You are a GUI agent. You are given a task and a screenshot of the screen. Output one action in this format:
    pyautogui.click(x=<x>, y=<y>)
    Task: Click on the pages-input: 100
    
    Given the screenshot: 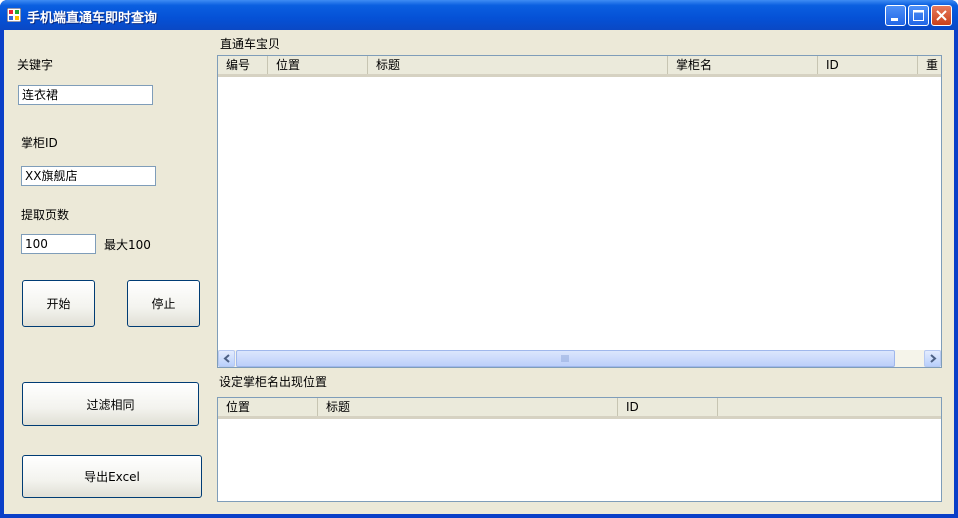 What is the action you would take?
    pyautogui.click(x=58, y=244)
    